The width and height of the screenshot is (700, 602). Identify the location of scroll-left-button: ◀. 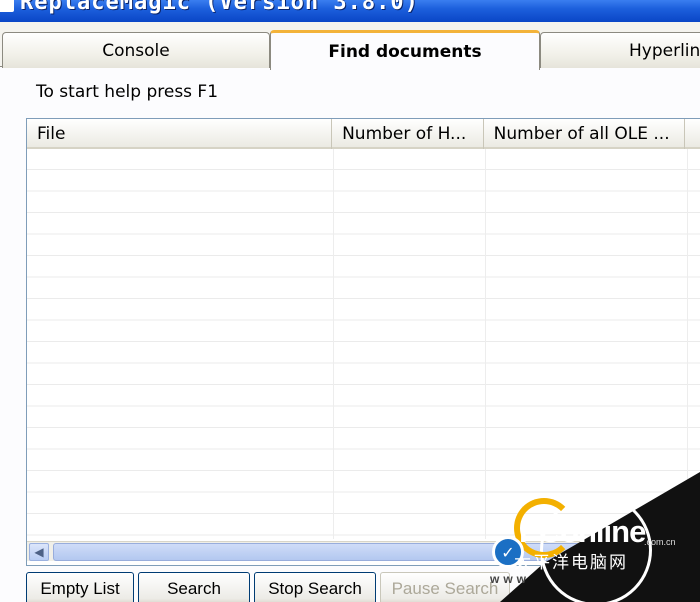
(39, 552).